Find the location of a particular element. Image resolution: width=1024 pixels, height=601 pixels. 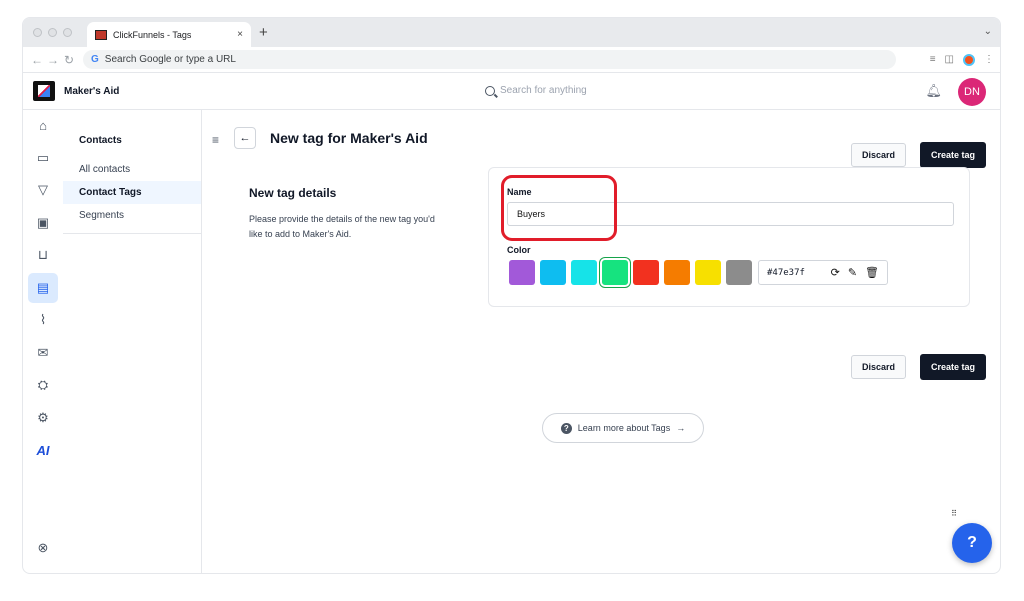

subnav-heading: Contacts is located at coordinates (100, 140).